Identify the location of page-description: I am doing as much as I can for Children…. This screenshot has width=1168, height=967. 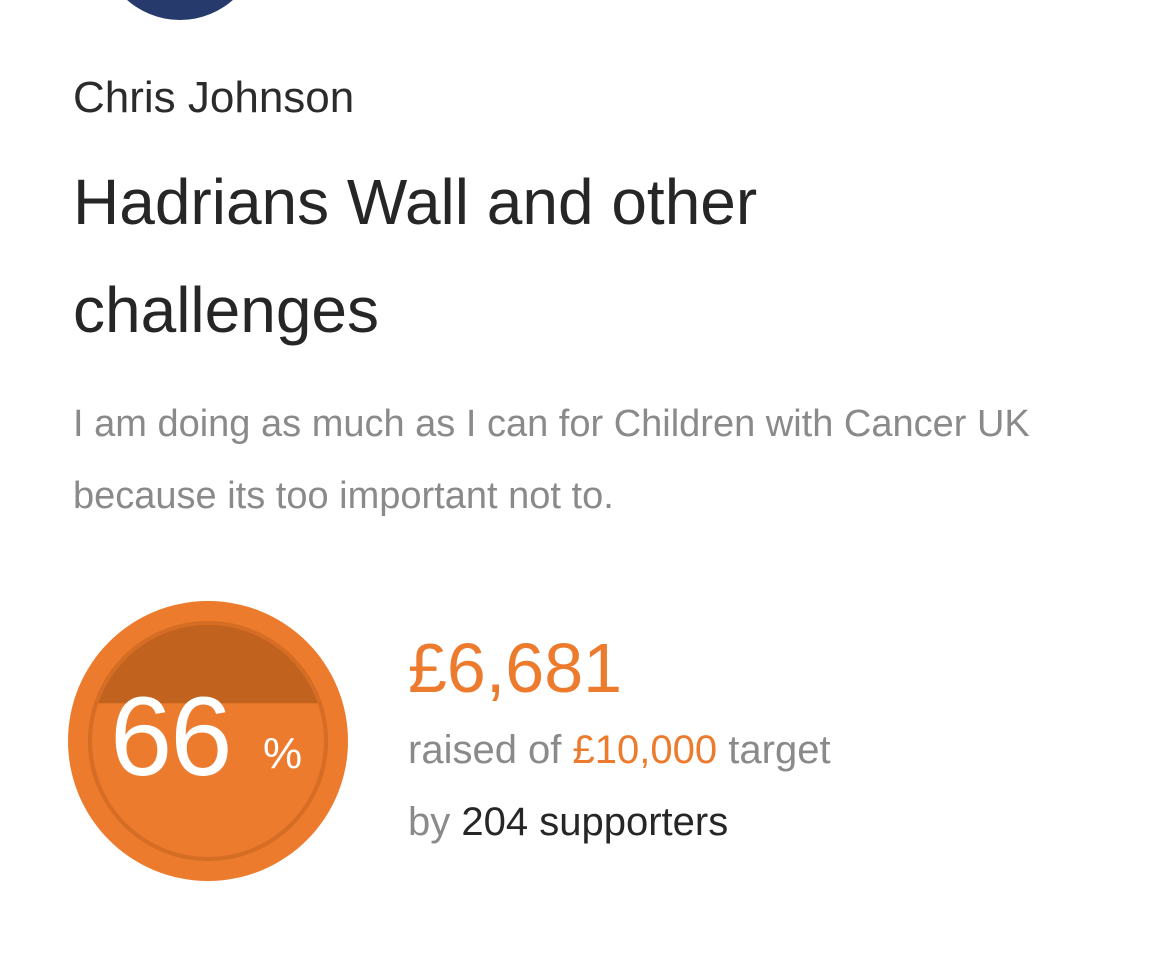
(551, 460).